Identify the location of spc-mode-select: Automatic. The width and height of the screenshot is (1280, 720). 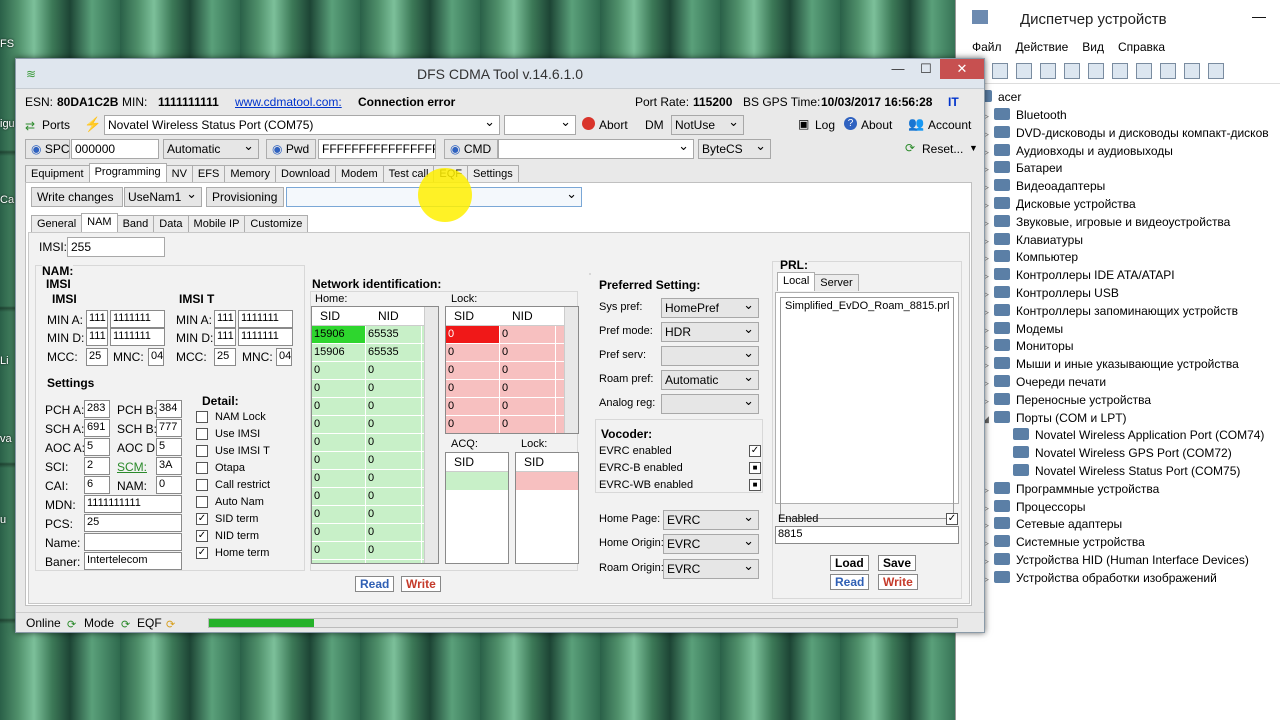
(211, 149).